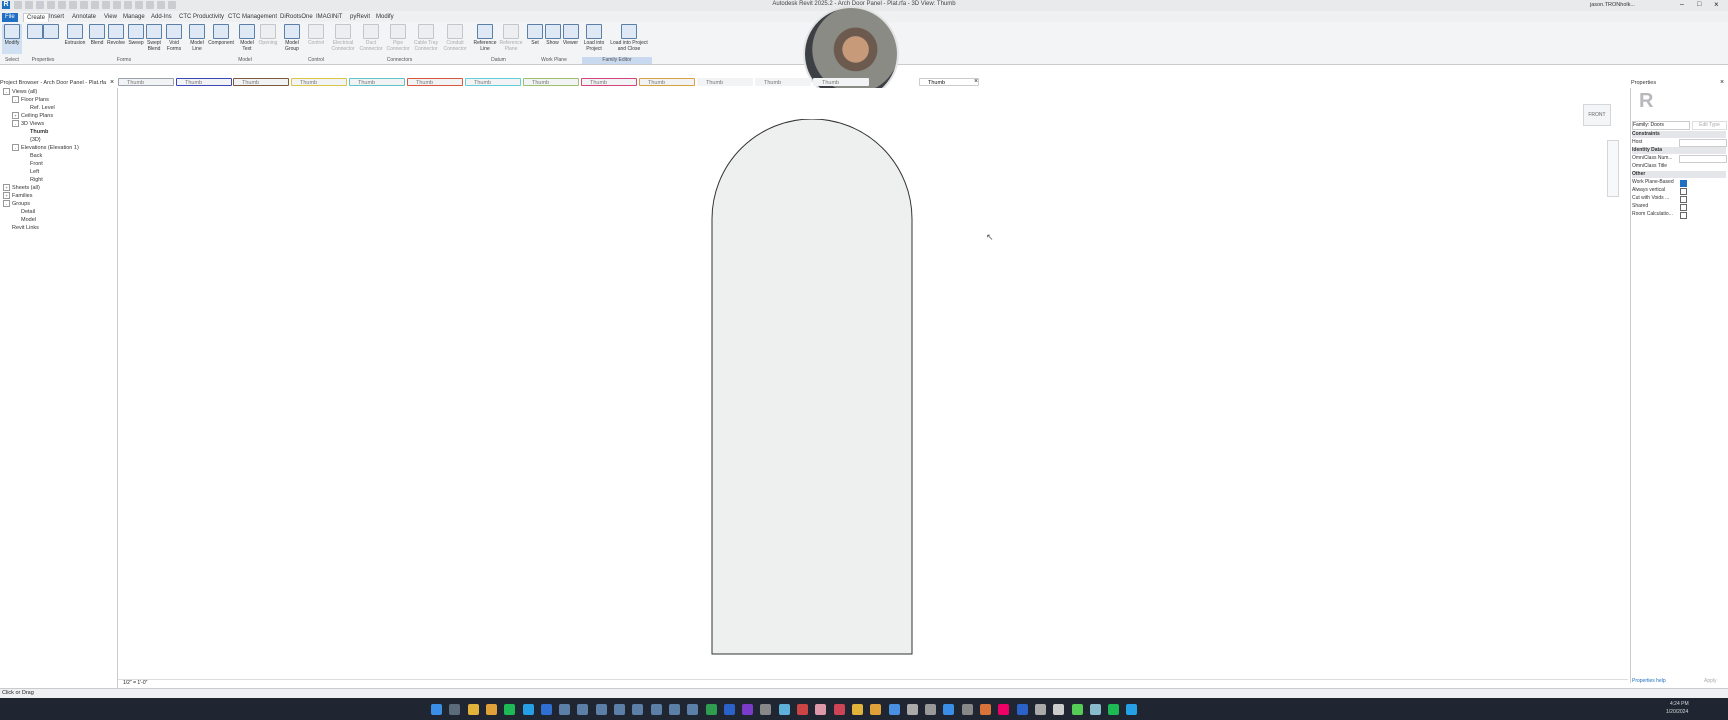 The height and width of the screenshot is (720, 1728). Describe the element at coordinates (455, 39) in the screenshot. I see `conduit-connector-button: Conduit Connector` at that location.